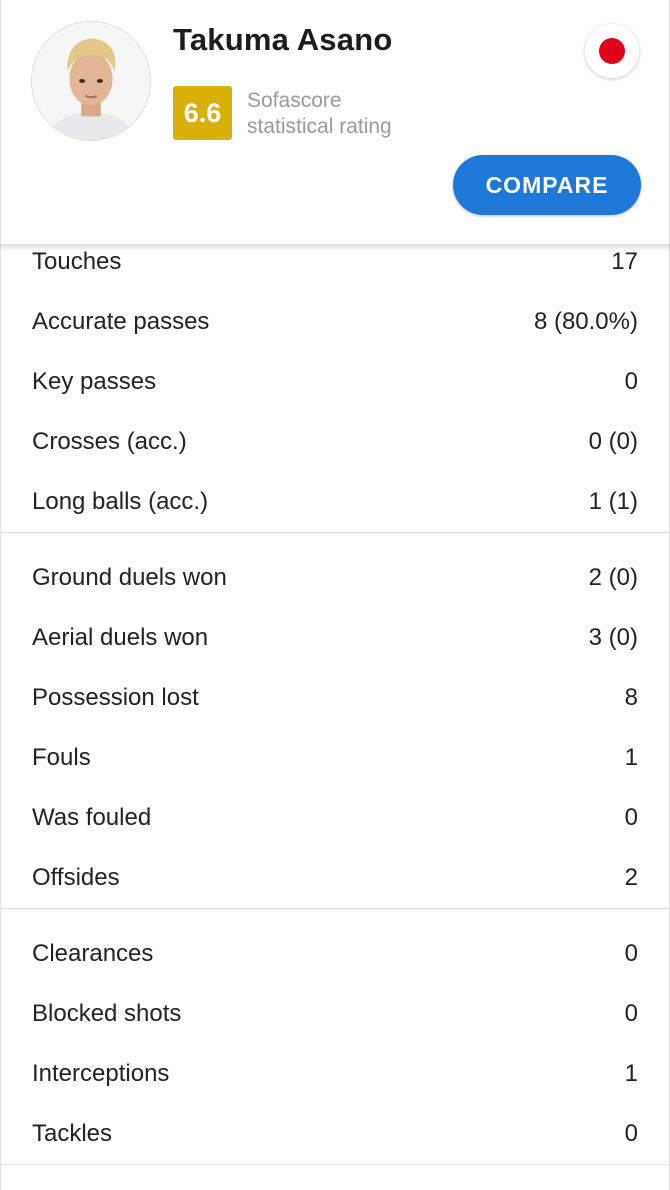  I want to click on stat-row: Offsides 2, so click(335, 878).